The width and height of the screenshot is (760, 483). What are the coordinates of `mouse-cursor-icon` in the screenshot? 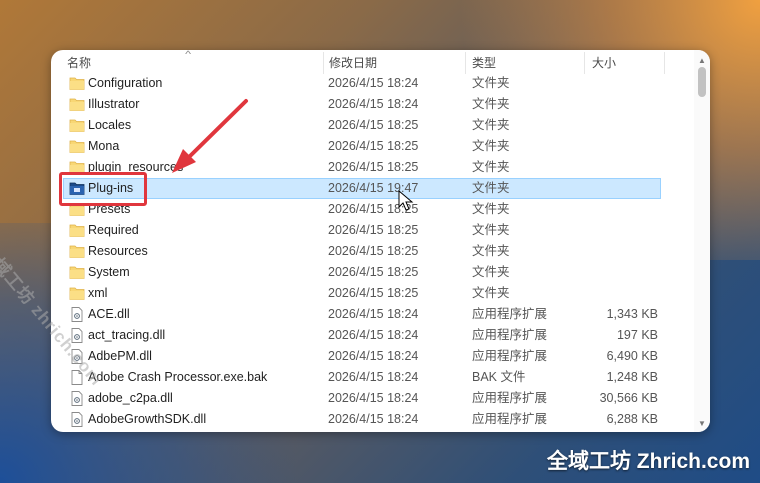 It's located at (406, 200).